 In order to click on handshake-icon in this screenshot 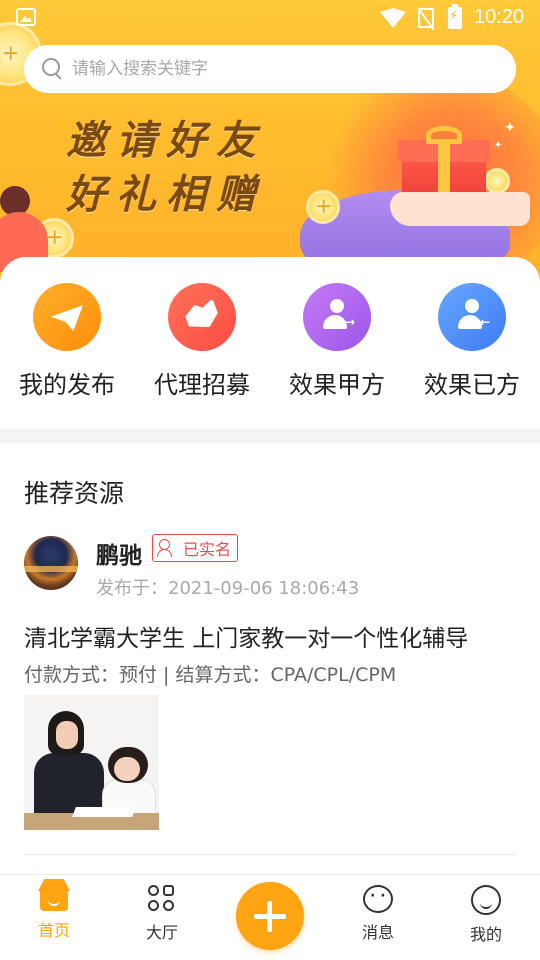, I will do `click(202, 317)`.